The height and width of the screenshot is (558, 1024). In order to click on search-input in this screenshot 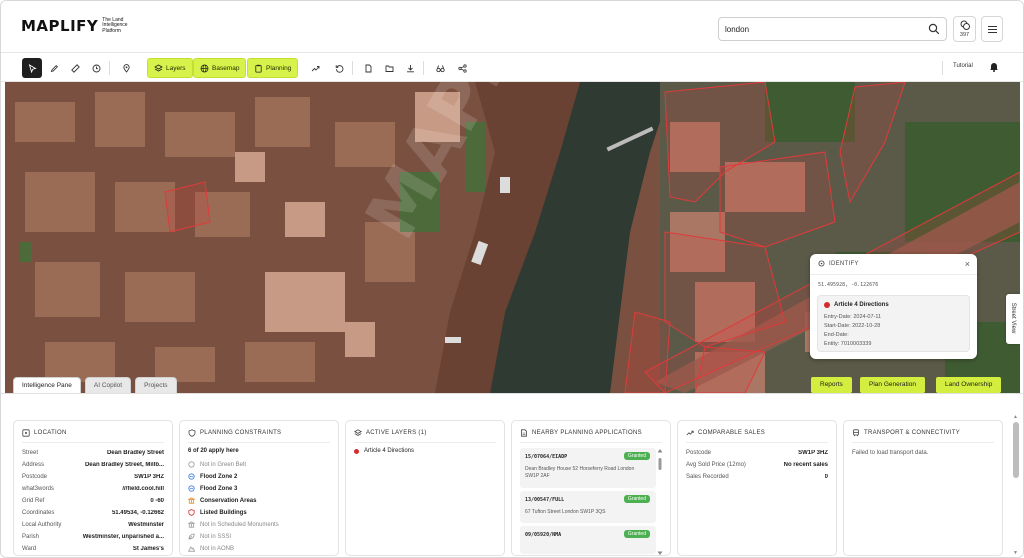, I will do `click(820, 29)`.